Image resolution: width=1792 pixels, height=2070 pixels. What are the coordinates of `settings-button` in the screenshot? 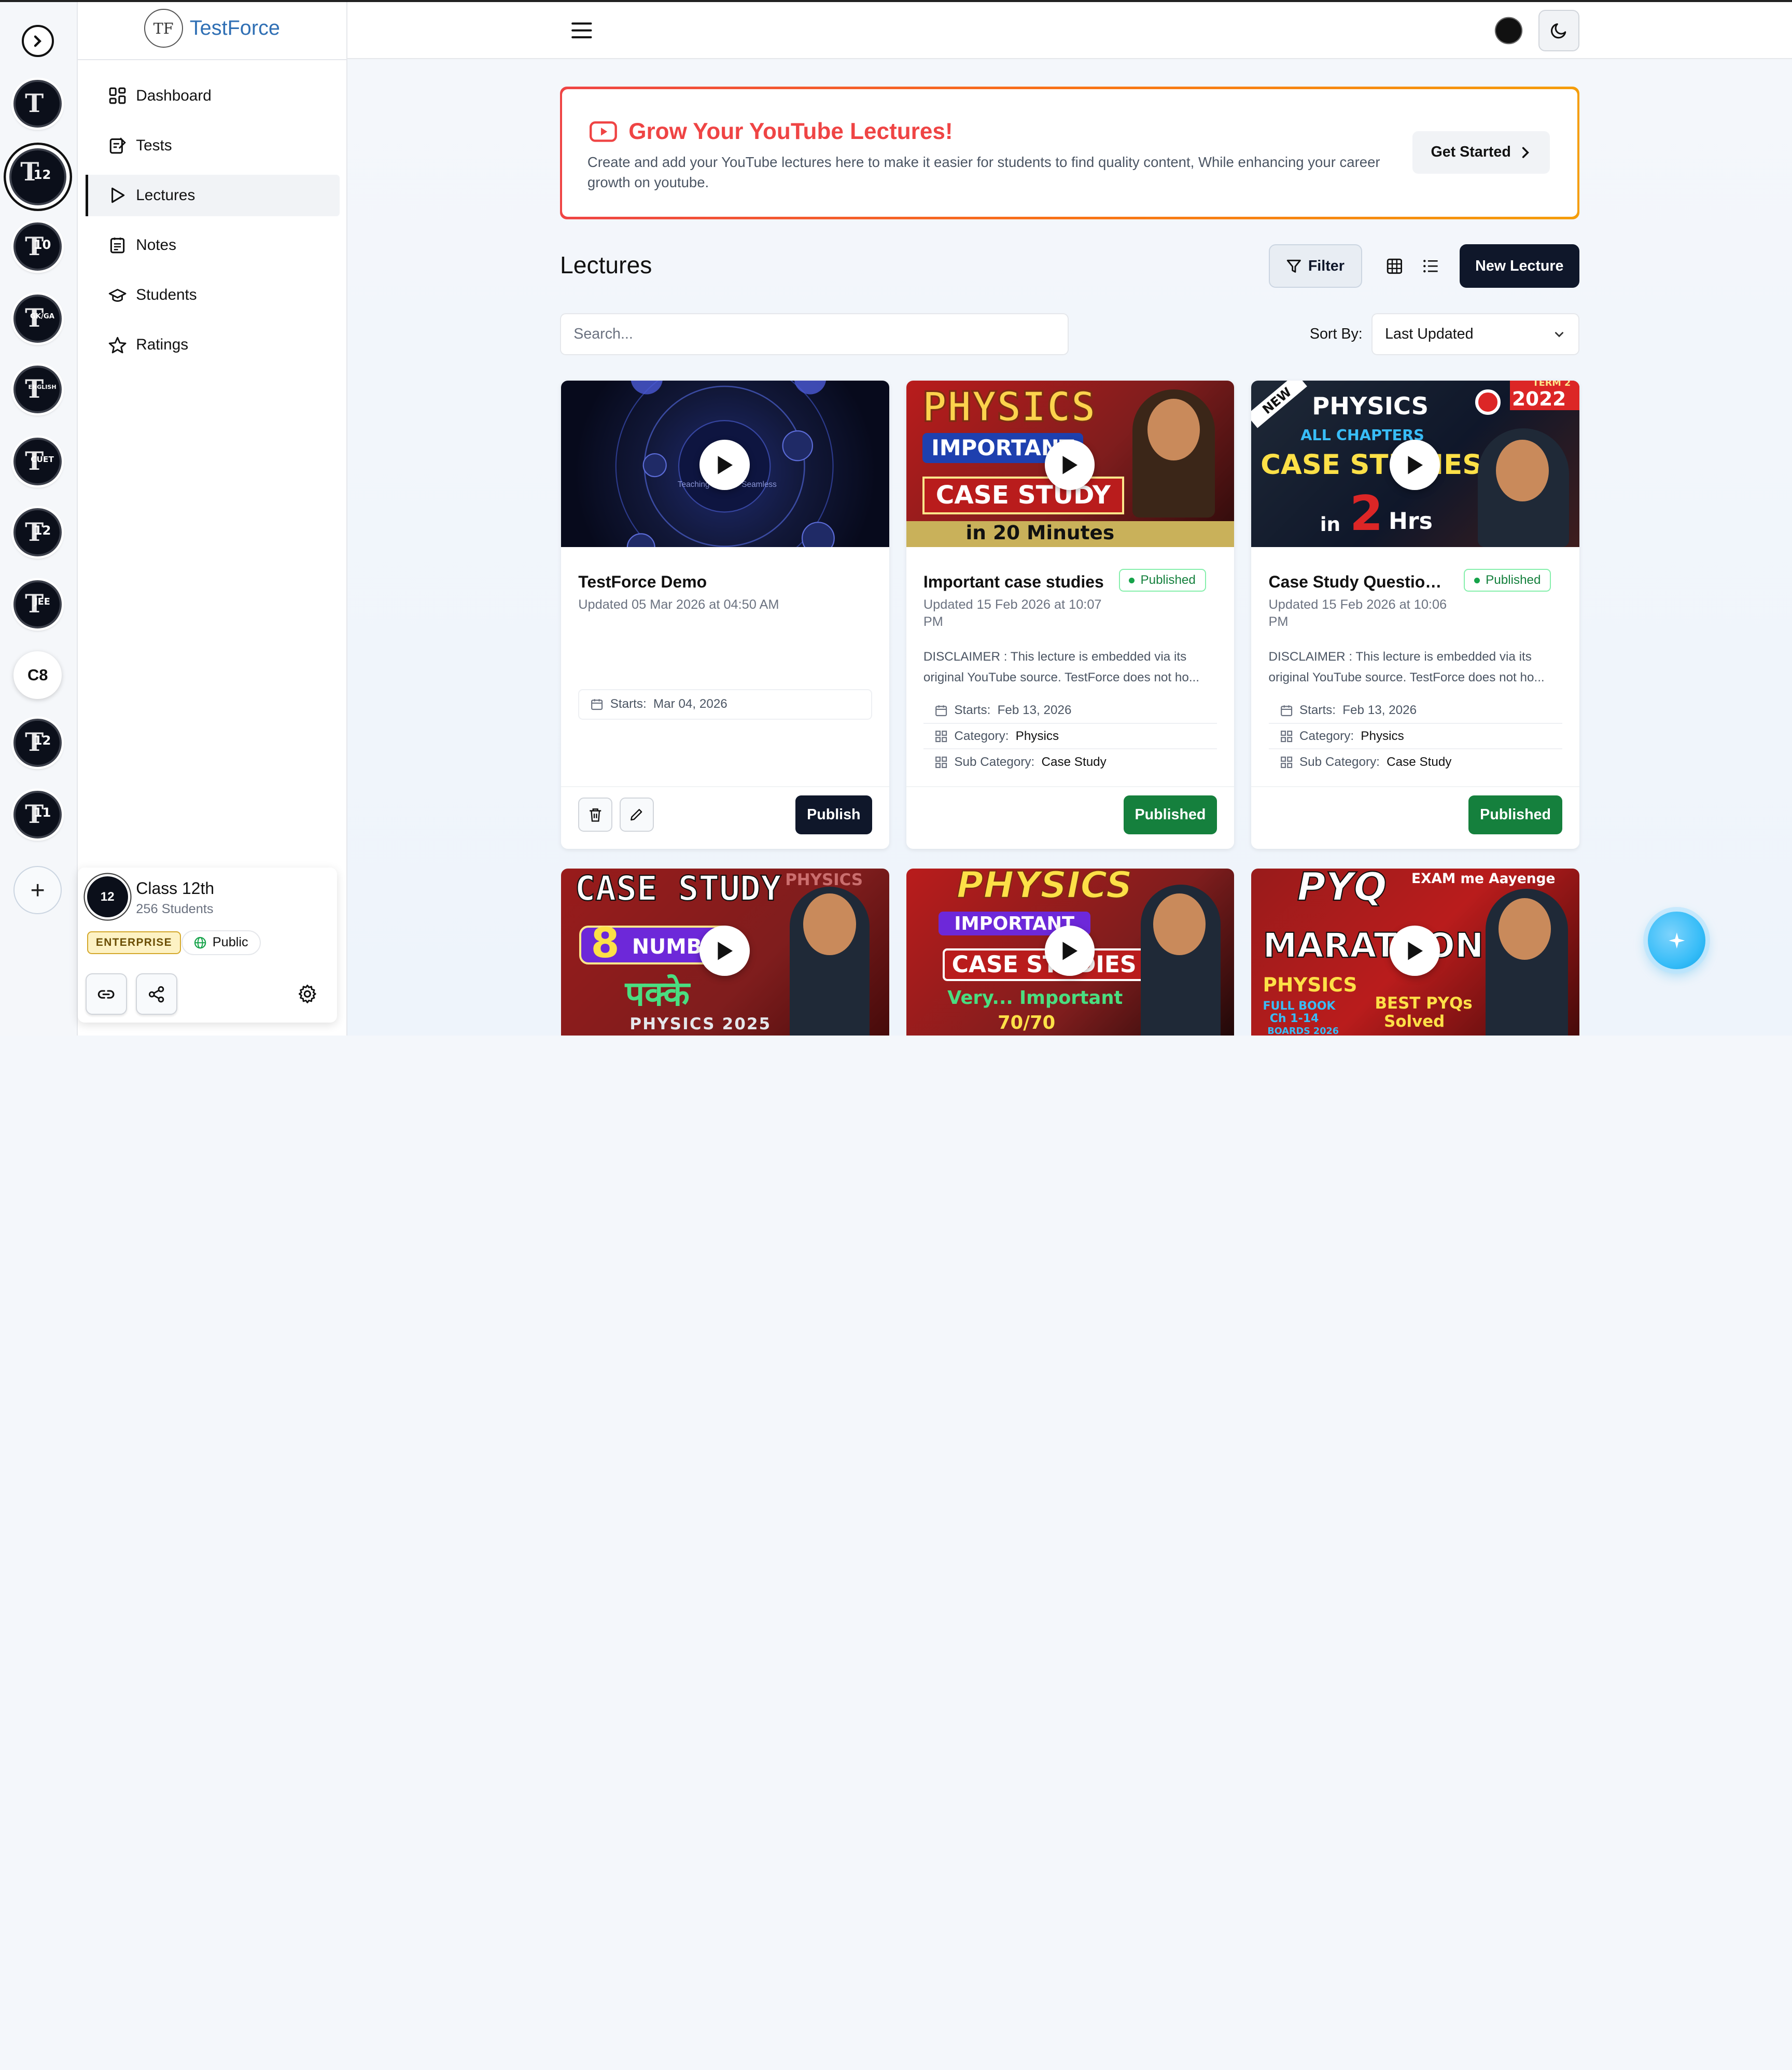 It's located at (307, 994).